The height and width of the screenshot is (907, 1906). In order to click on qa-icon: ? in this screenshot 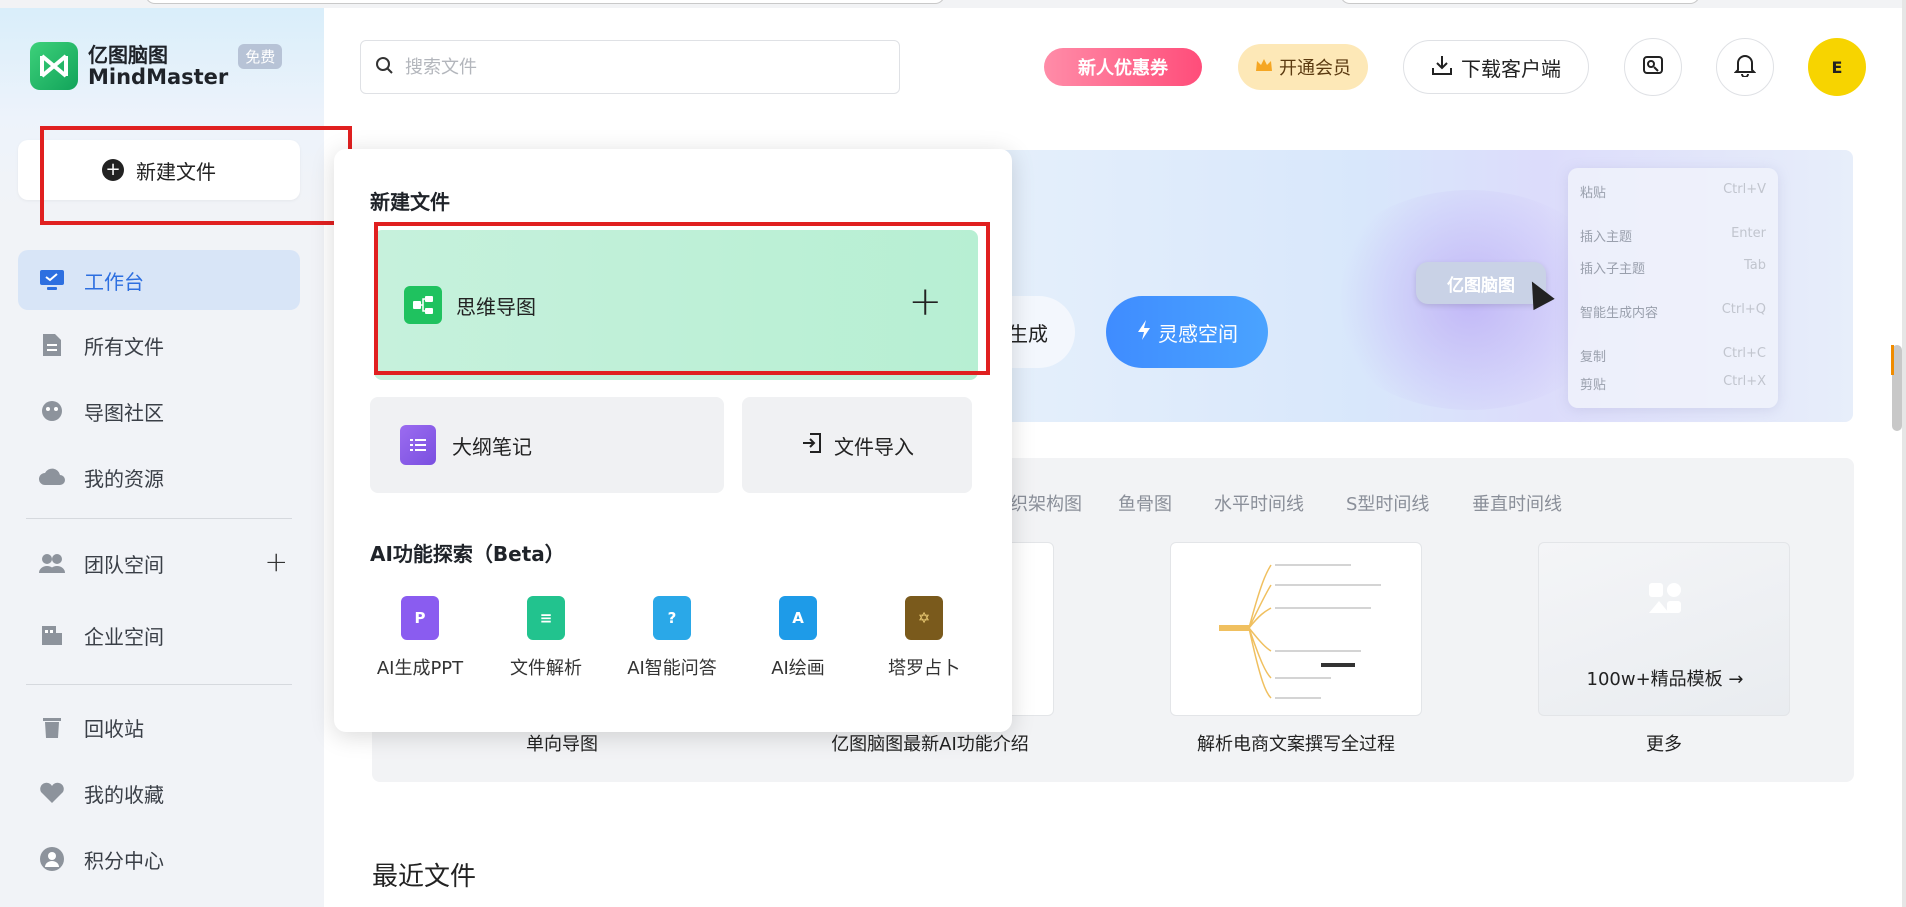, I will do `click(672, 618)`.